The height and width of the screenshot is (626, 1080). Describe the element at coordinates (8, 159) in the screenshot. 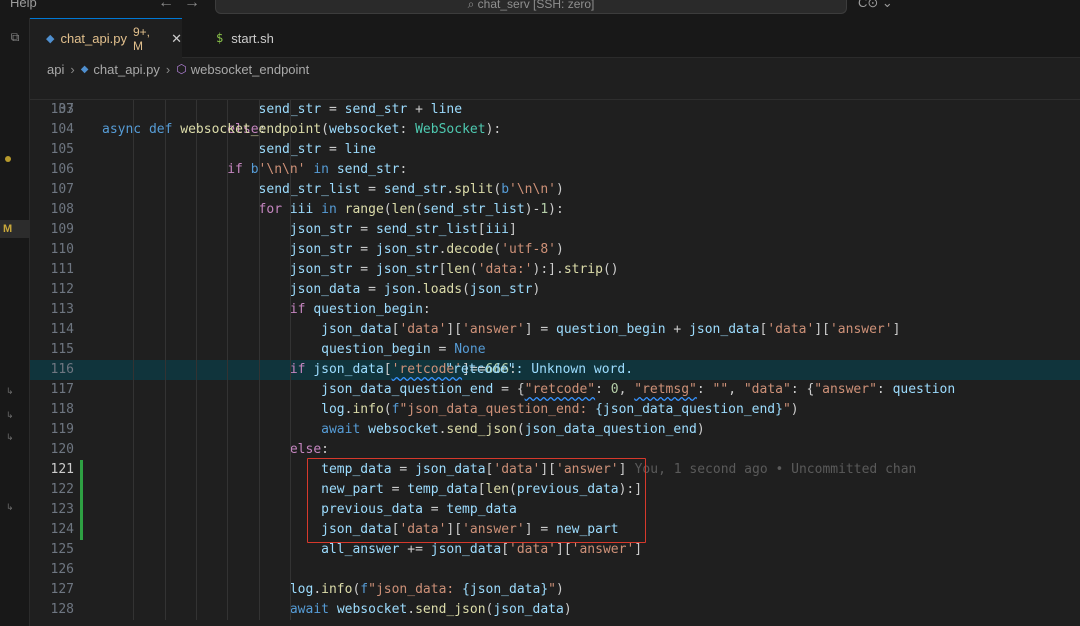

I see `warning-dot-icon` at that location.